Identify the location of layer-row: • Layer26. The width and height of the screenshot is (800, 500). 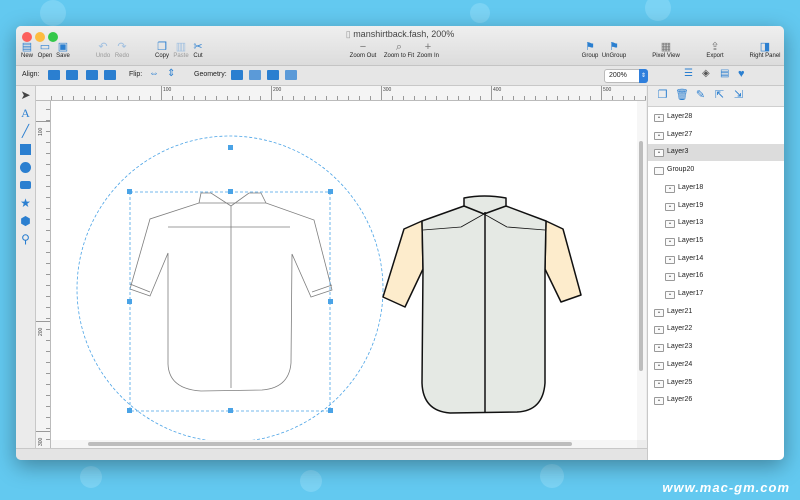
(716, 400).